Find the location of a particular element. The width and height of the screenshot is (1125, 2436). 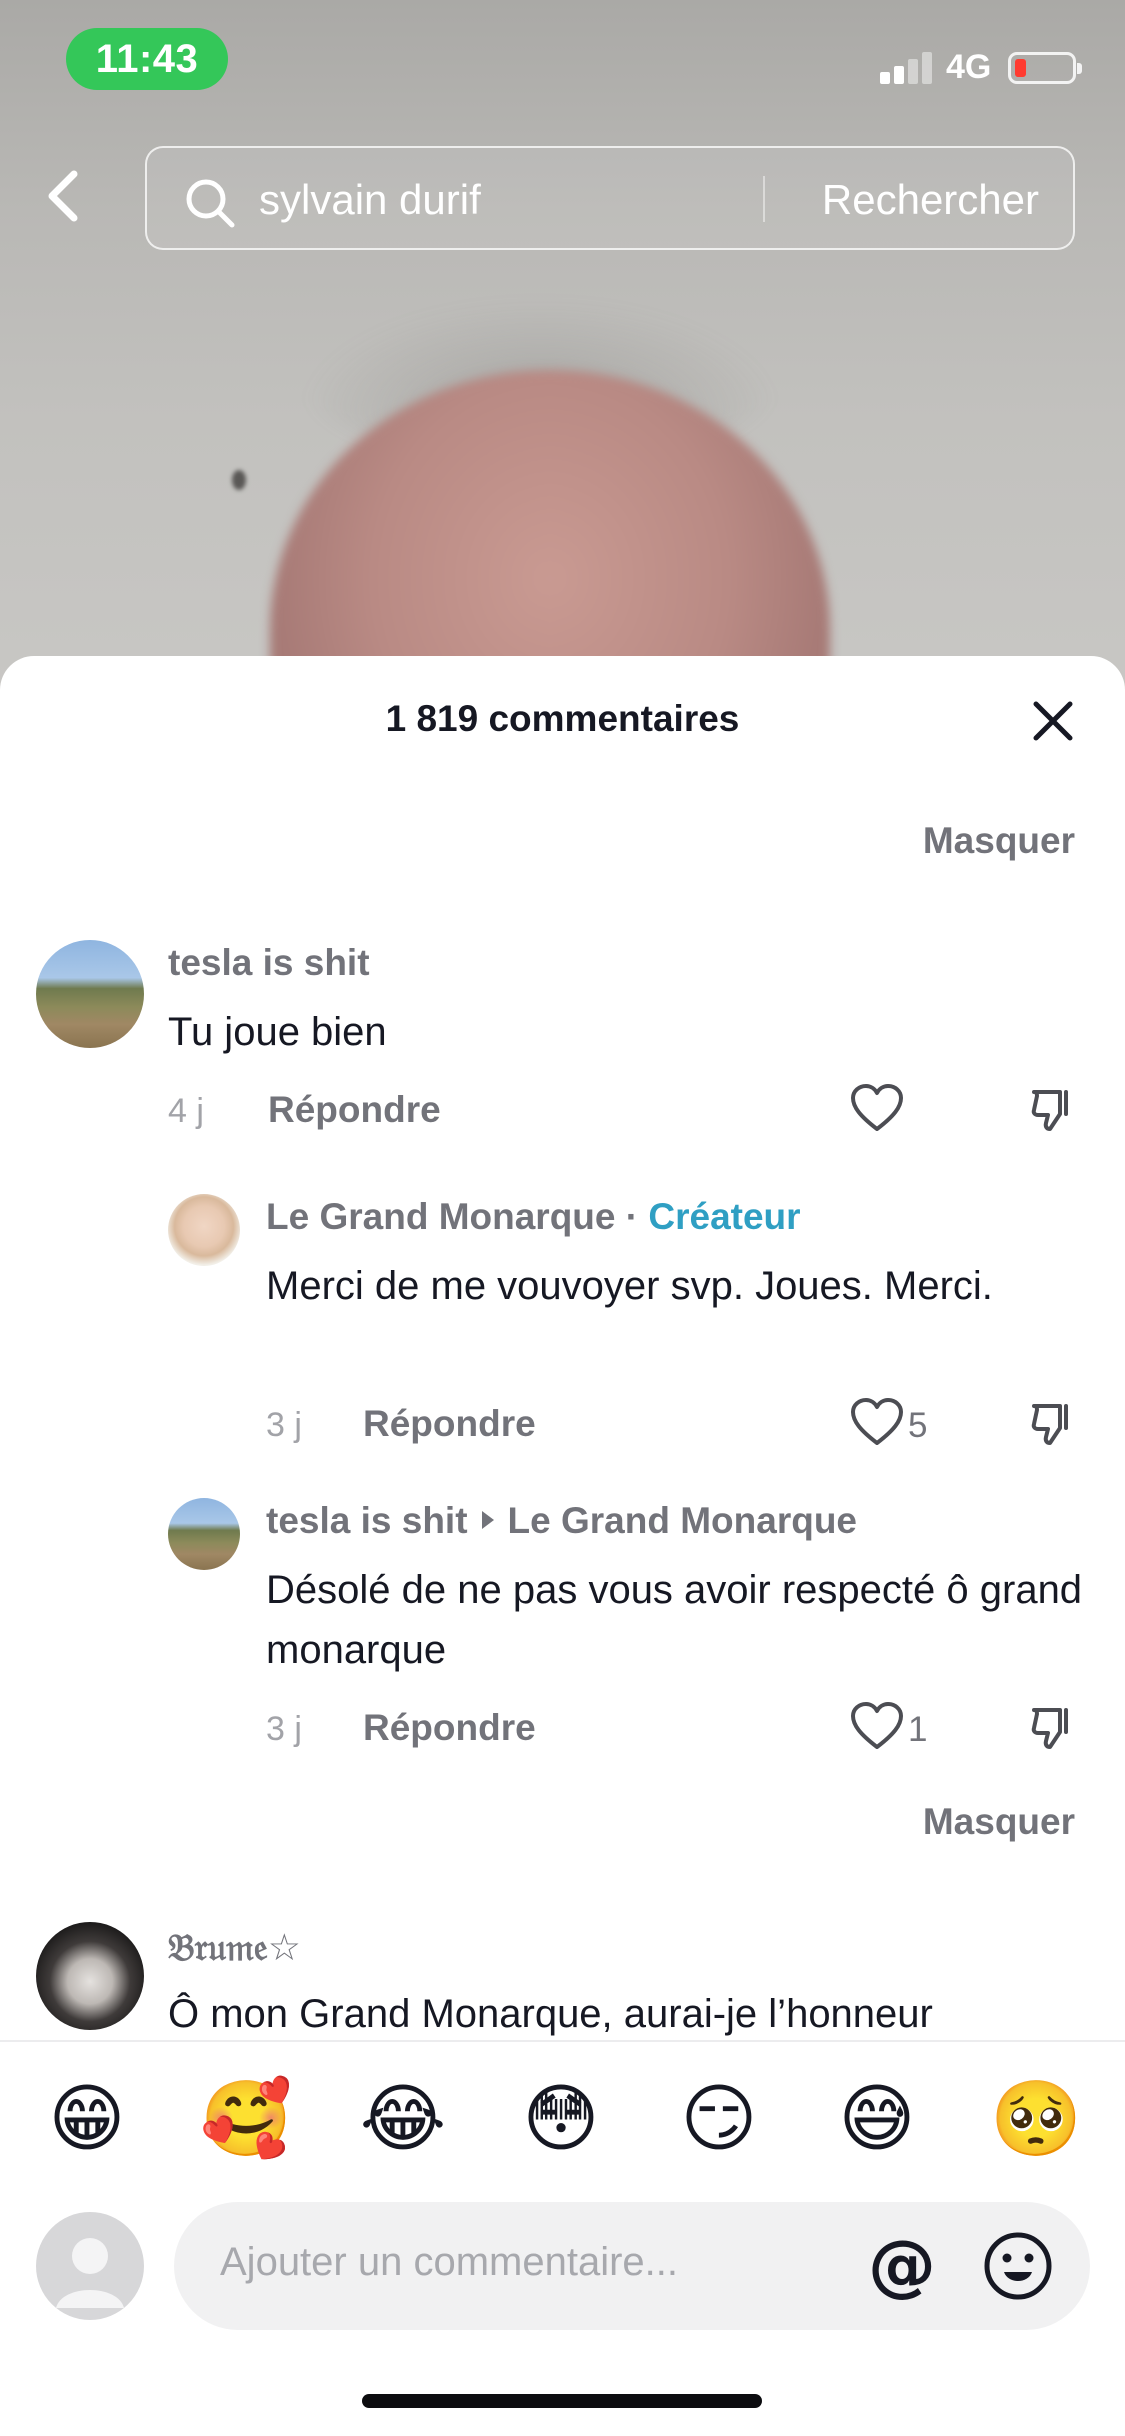

search-input: sylvain durif is located at coordinates (569, 200).